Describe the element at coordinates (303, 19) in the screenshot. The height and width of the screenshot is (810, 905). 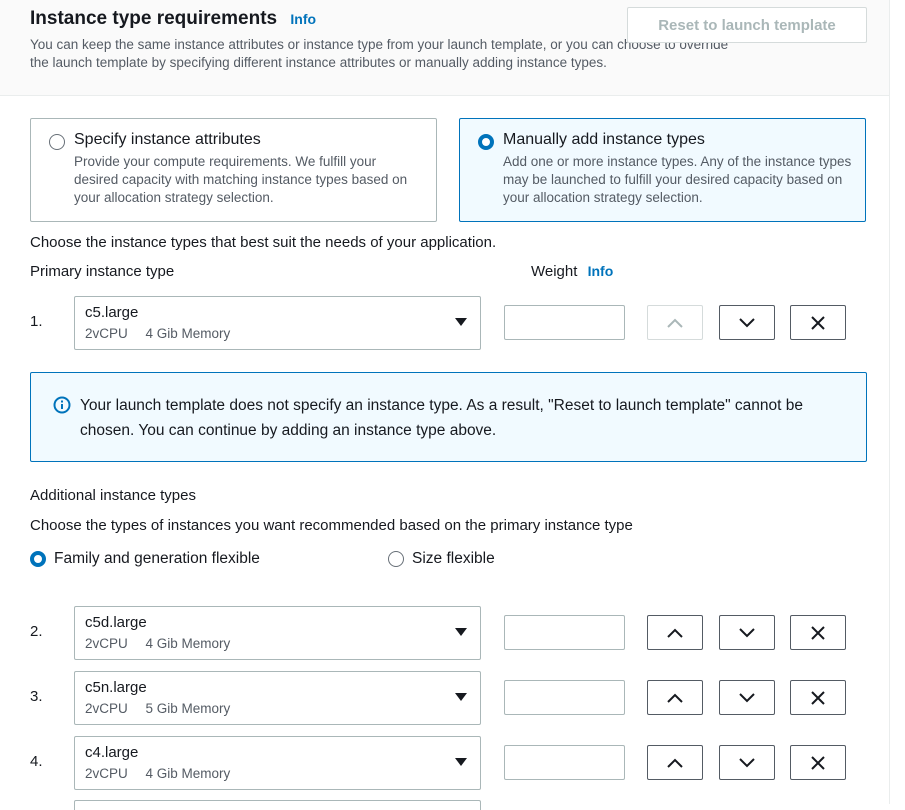
I see `title-info-link: Info` at that location.